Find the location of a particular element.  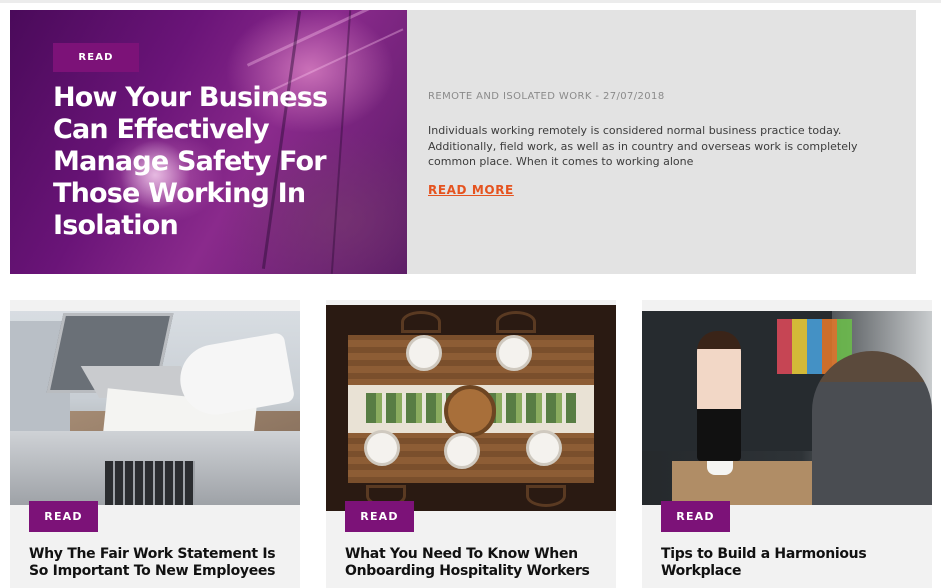

featured-read-button: READ is located at coordinates (96, 57).